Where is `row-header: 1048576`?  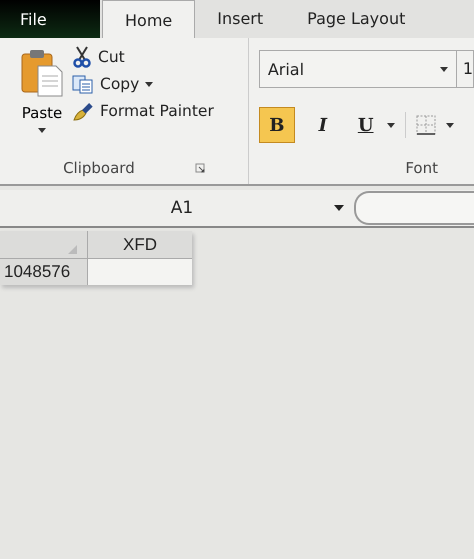
row-header: 1048576 is located at coordinates (44, 272).